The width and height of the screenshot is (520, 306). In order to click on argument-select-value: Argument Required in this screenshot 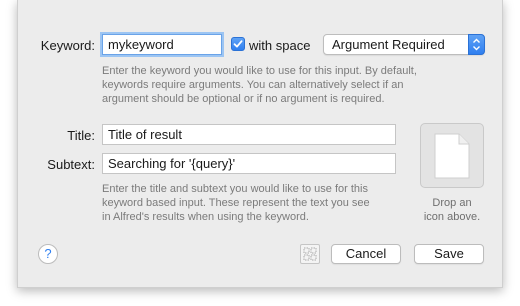, I will do `click(388, 44)`.